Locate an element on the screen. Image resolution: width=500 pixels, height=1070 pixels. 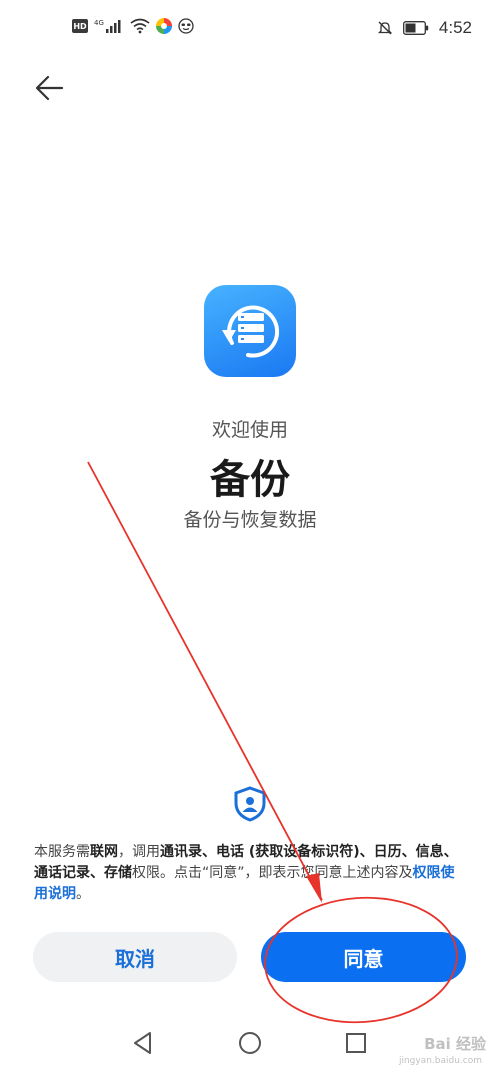
signal-icon: 4G is located at coordinates (107, 26).